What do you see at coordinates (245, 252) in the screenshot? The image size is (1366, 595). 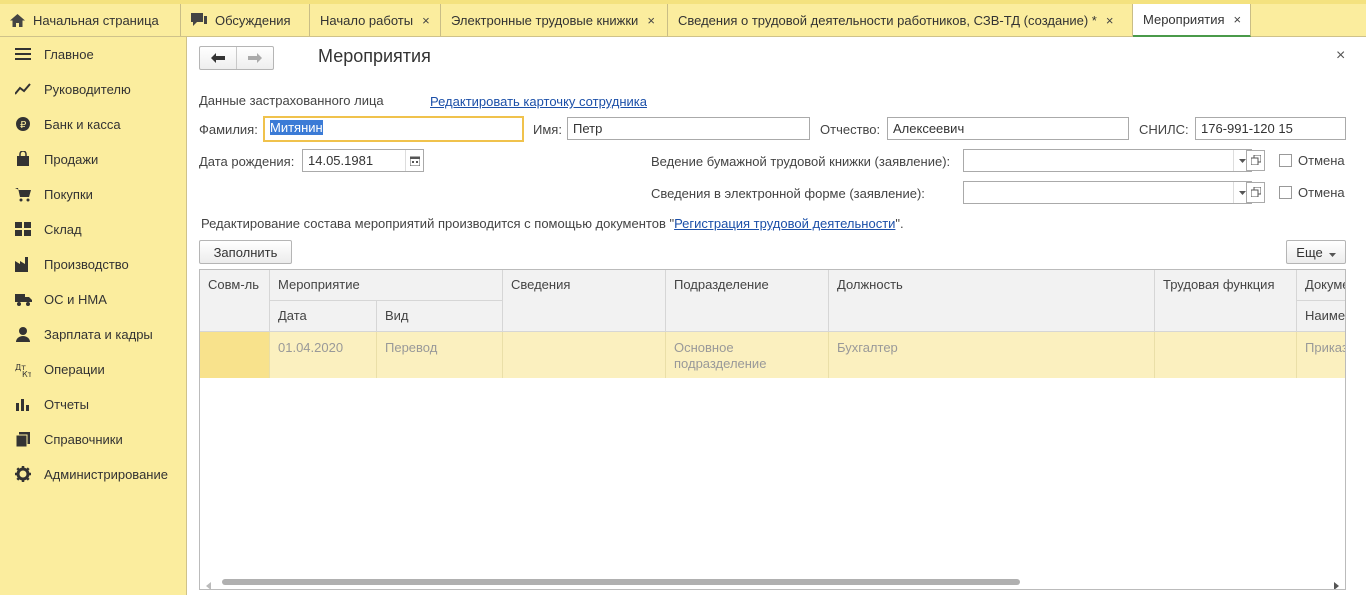 I see `fill-button: Заполнить` at bounding box center [245, 252].